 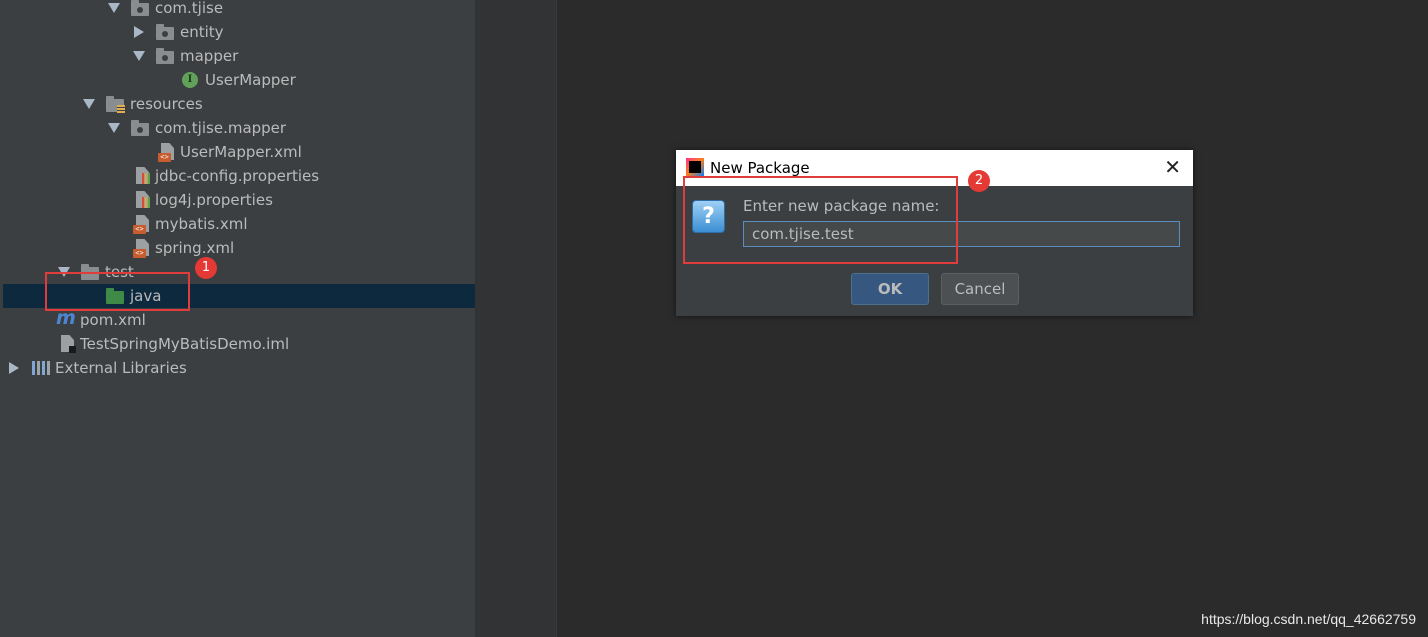 What do you see at coordinates (980, 289) in the screenshot?
I see `cancel-button: Cancel` at bounding box center [980, 289].